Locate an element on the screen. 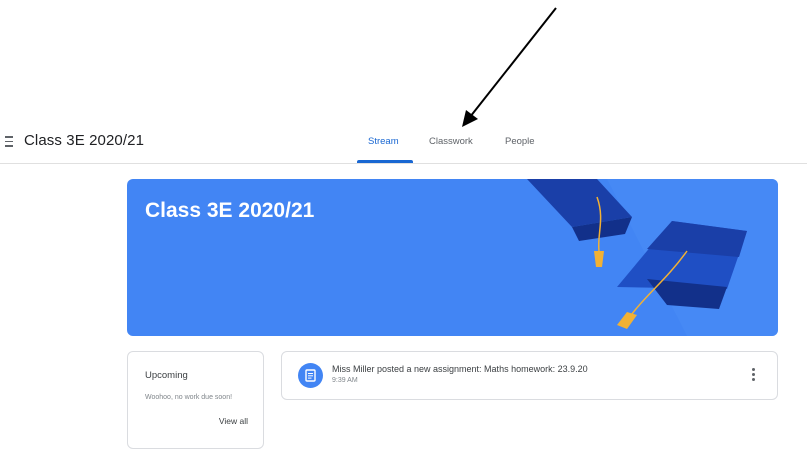 This screenshot has height=449, width=807. top-navigation-bar: Class 3E 2020/21 Stream Classwork People is located at coordinates (403, 144).